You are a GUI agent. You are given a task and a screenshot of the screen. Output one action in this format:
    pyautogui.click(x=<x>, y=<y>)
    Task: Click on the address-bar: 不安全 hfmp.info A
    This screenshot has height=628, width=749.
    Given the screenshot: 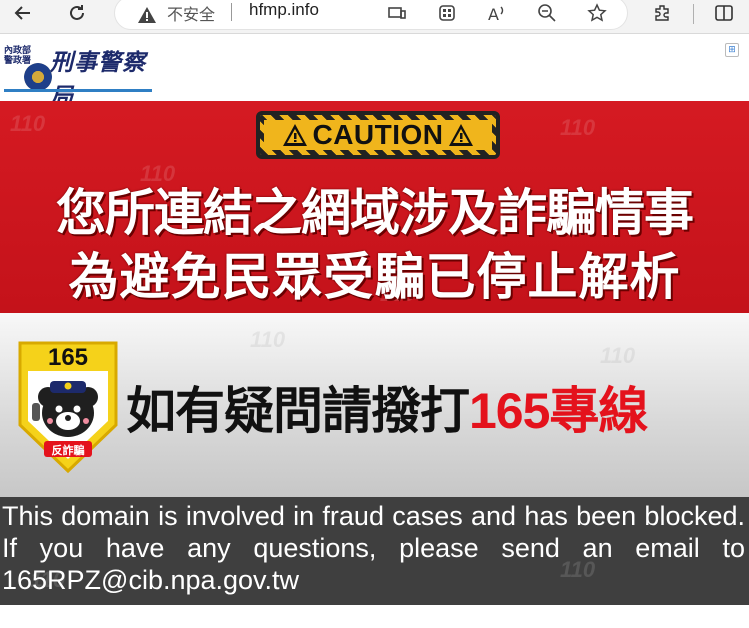 What is the action you would take?
    pyautogui.click(x=371, y=15)
    